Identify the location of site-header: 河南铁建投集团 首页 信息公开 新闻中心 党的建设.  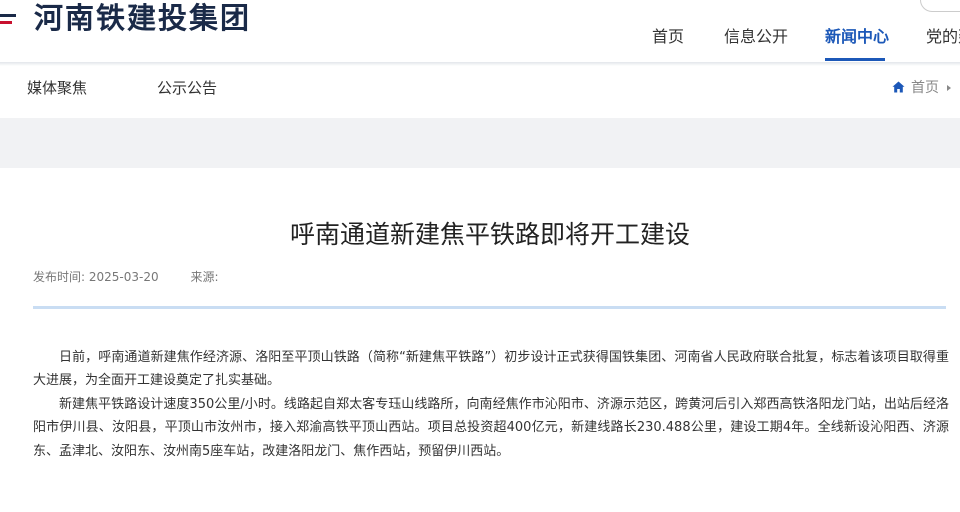
(480, 31).